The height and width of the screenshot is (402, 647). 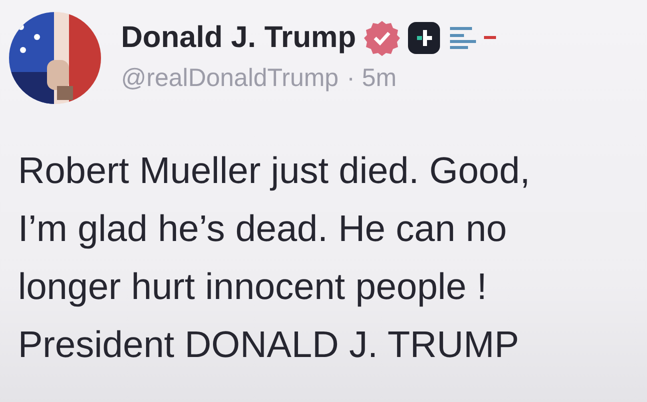 What do you see at coordinates (424, 38) in the screenshot?
I see `plus-badge-icon` at bounding box center [424, 38].